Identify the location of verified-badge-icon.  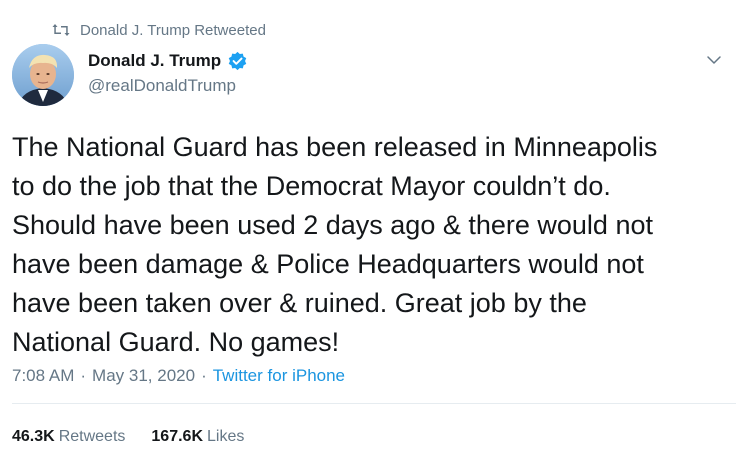
(237, 61).